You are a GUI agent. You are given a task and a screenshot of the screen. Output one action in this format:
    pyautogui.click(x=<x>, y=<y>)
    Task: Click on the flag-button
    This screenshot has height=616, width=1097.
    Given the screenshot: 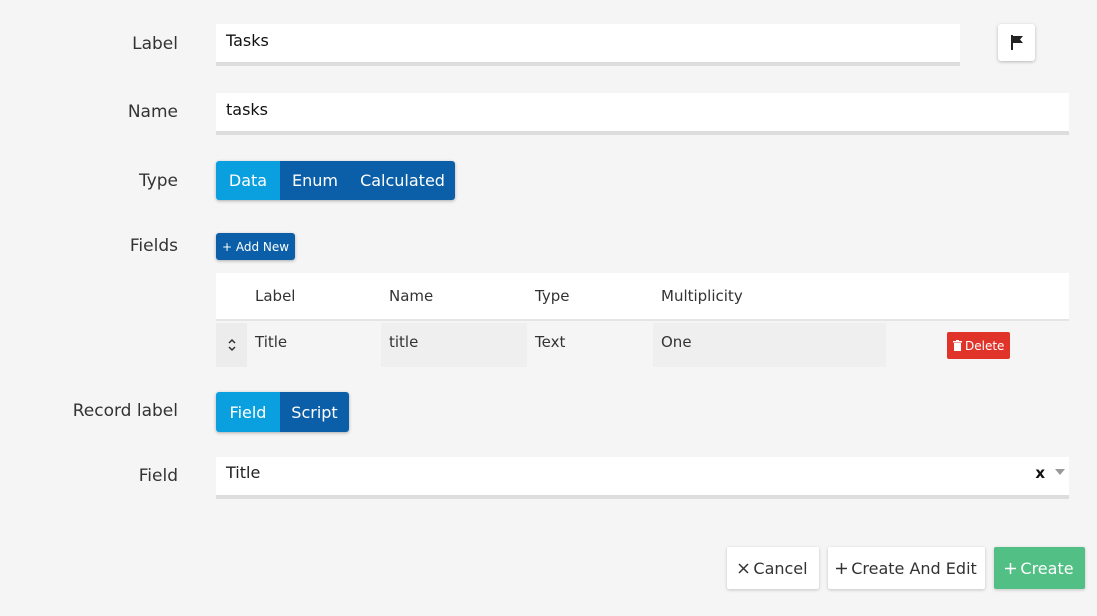 What is the action you would take?
    pyautogui.click(x=1016, y=42)
    